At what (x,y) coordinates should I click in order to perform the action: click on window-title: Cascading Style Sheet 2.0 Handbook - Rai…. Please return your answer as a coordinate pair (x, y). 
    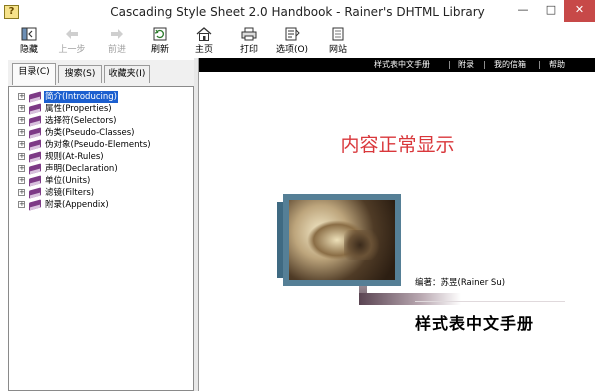
    Looking at the image, I should click on (297, 12).